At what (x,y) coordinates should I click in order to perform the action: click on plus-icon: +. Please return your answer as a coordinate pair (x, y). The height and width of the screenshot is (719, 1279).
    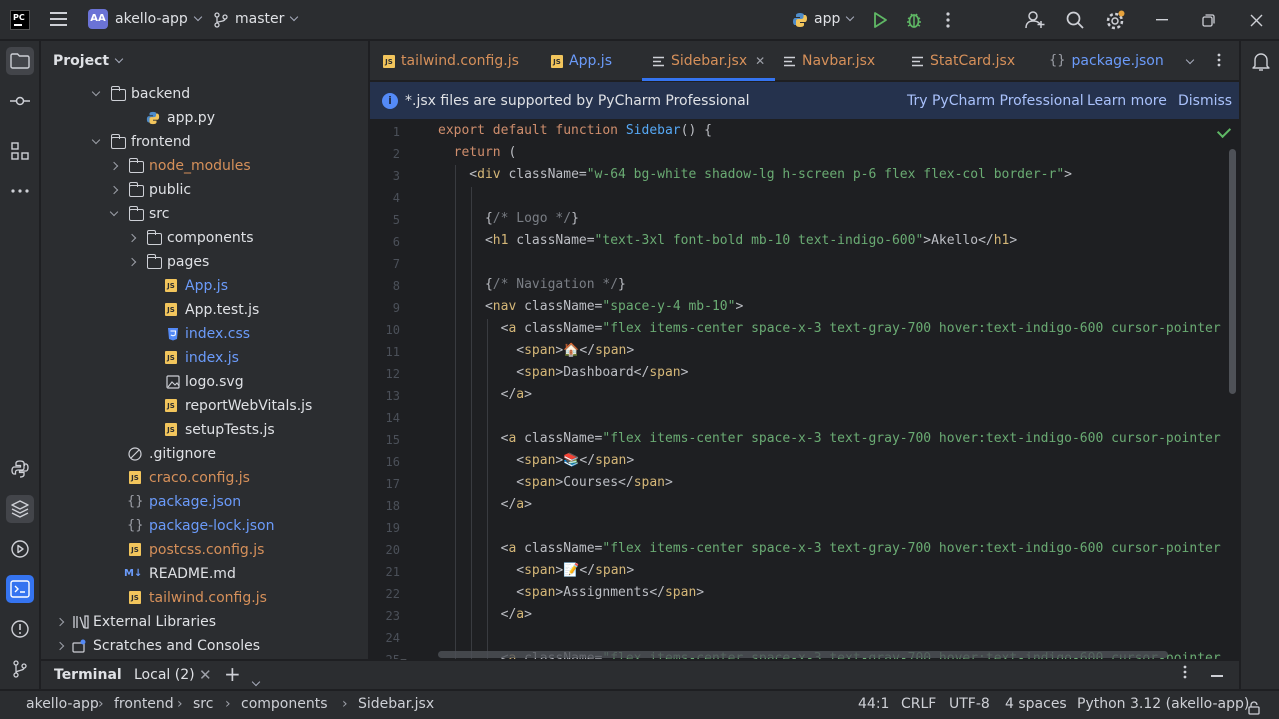
    Looking at the image, I should click on (232, 674).